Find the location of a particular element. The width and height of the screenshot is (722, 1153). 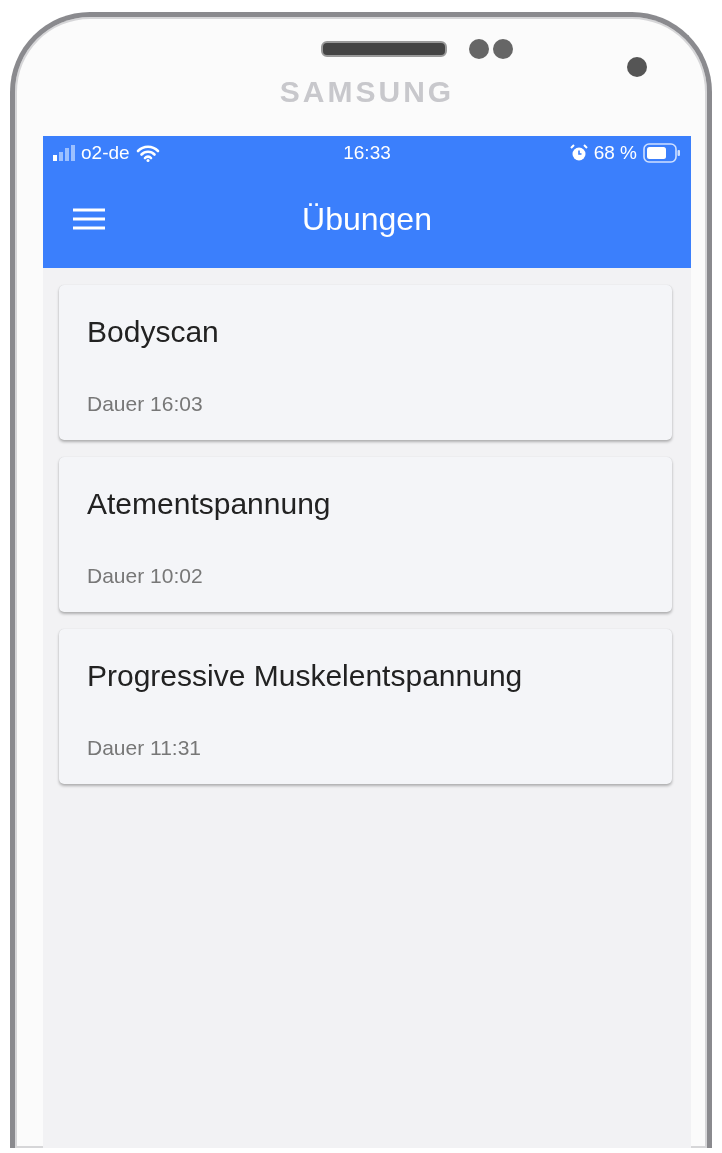

speaker-grille-icon is located at coordinates (384, 49).